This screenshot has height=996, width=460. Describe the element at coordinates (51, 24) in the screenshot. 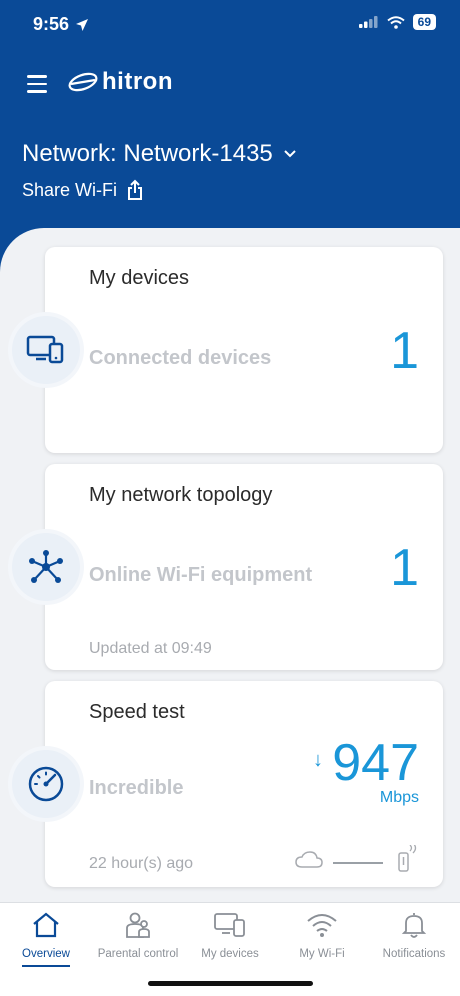

I see `status-time: 9:56` at that location.